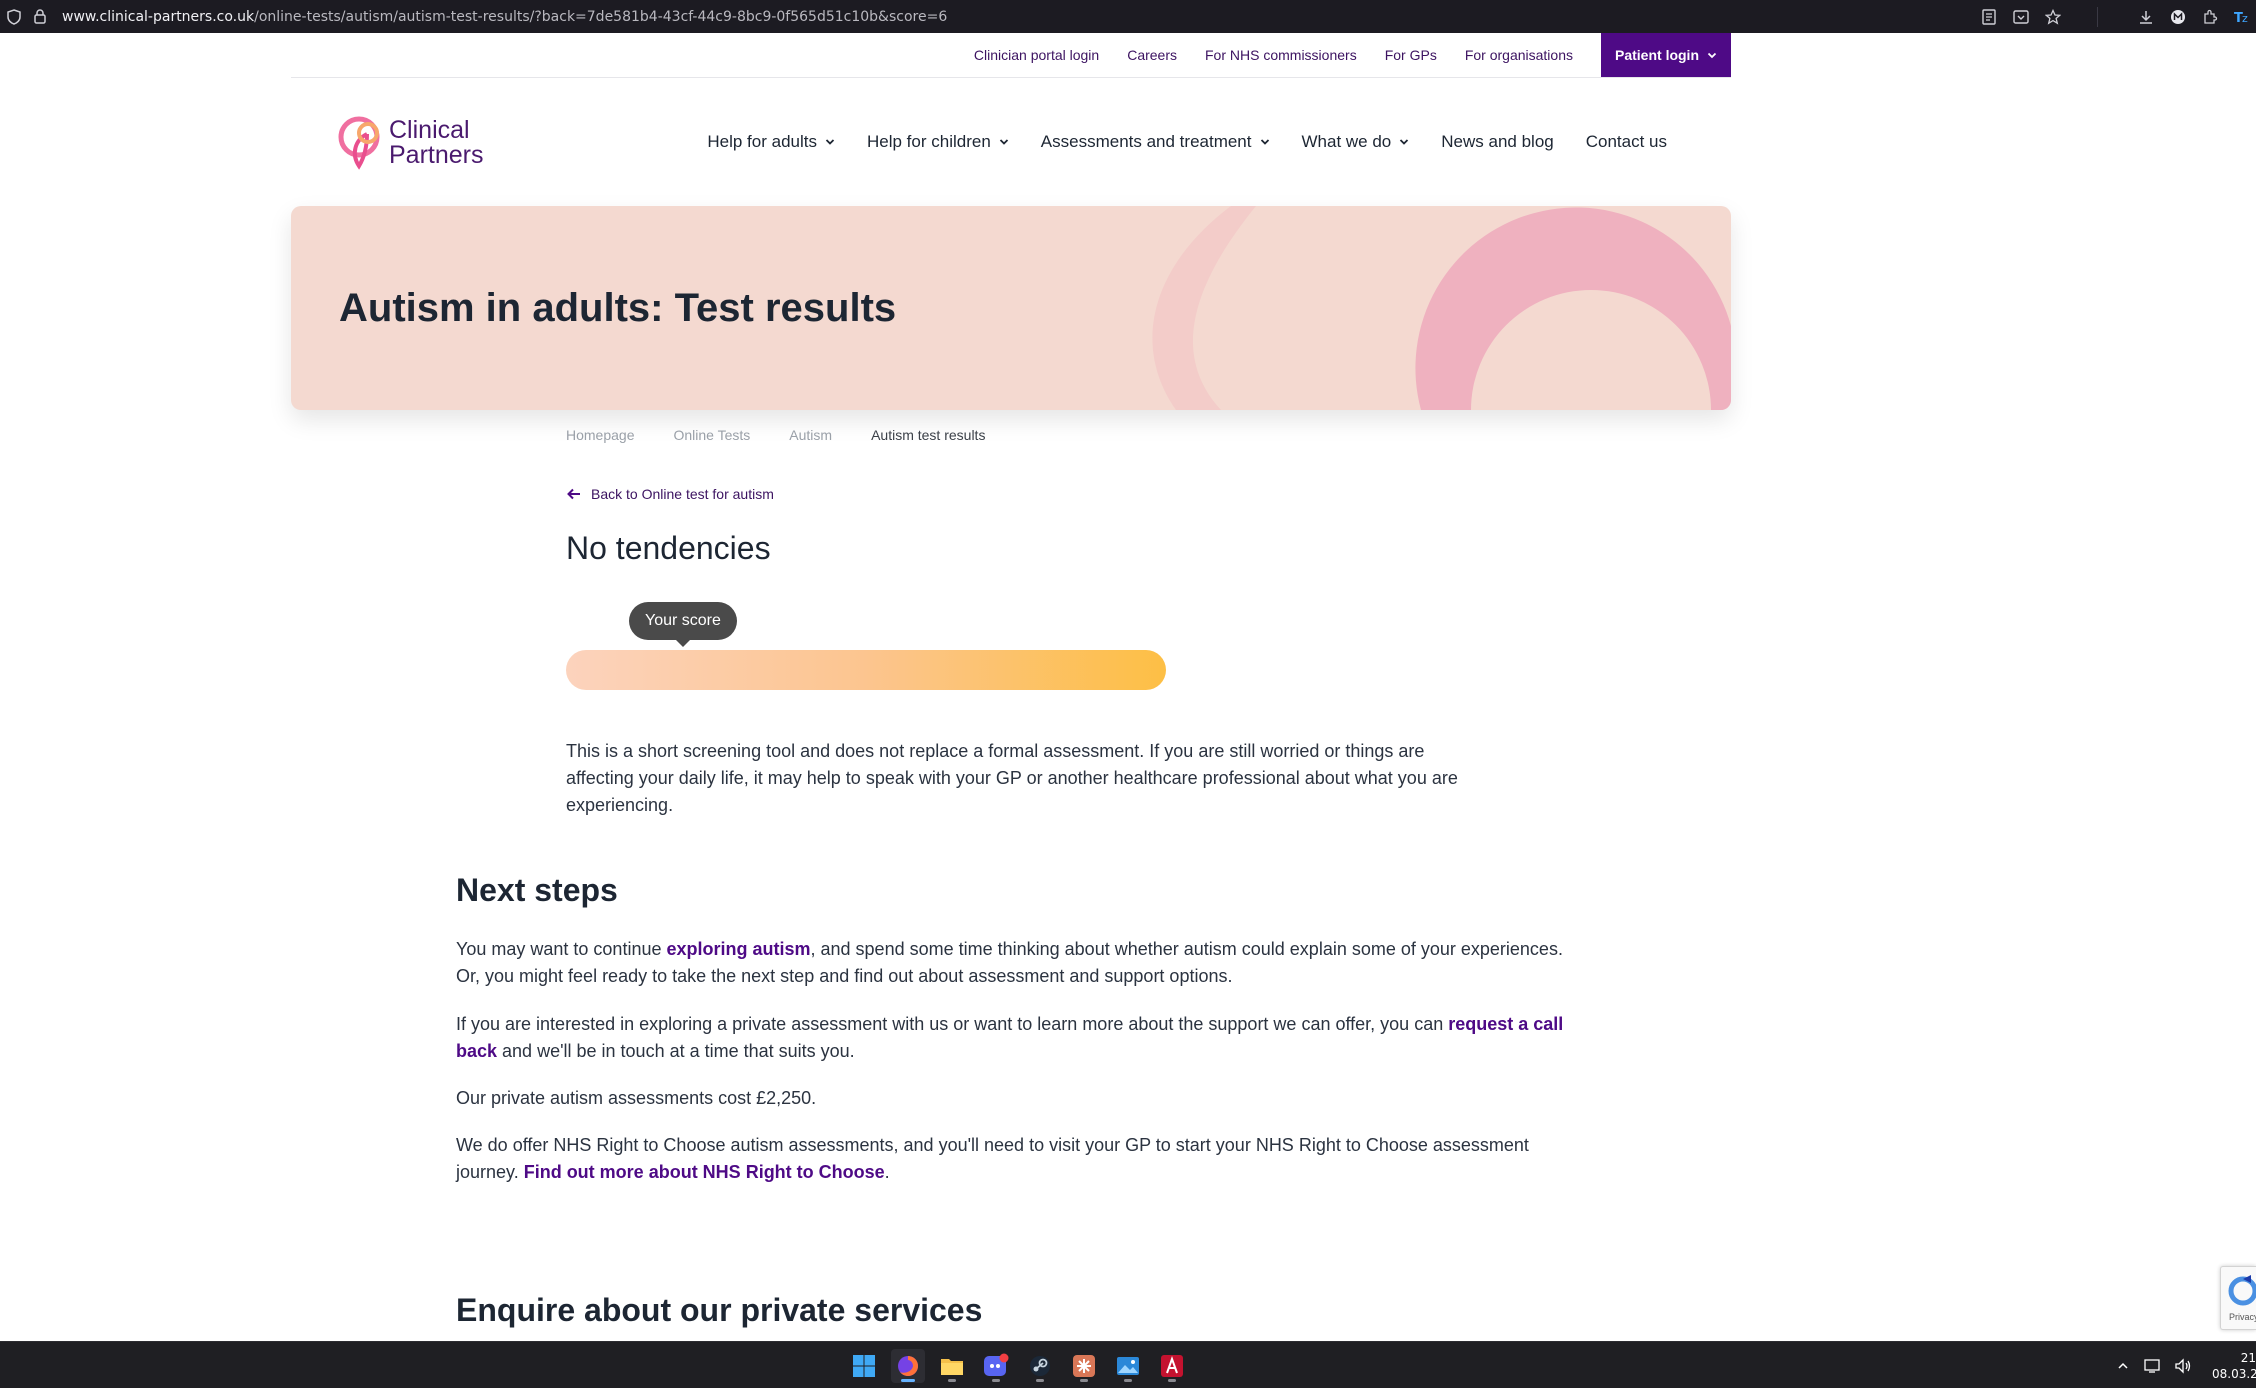 This screenshot has height=1388, width=2256. I want to click on nav-label: Assessments and treatment, so click(1146, 141).